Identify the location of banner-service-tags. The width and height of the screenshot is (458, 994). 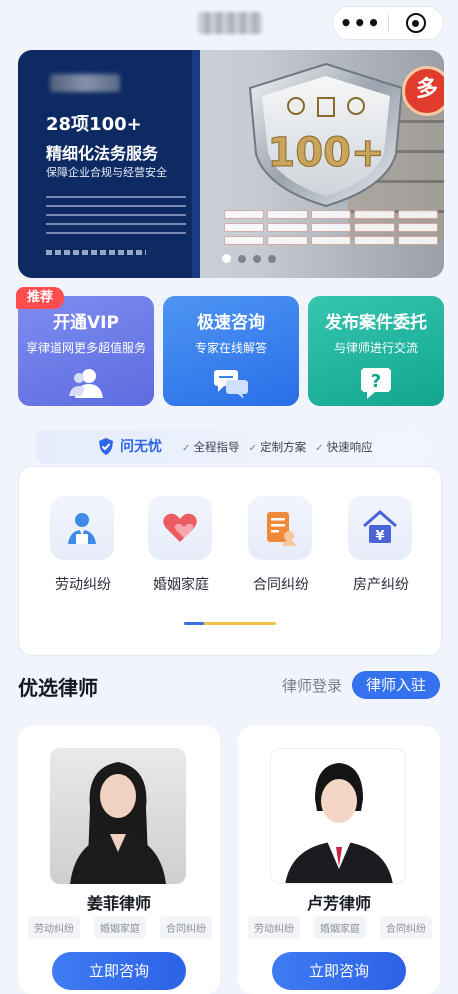
(331, 229).